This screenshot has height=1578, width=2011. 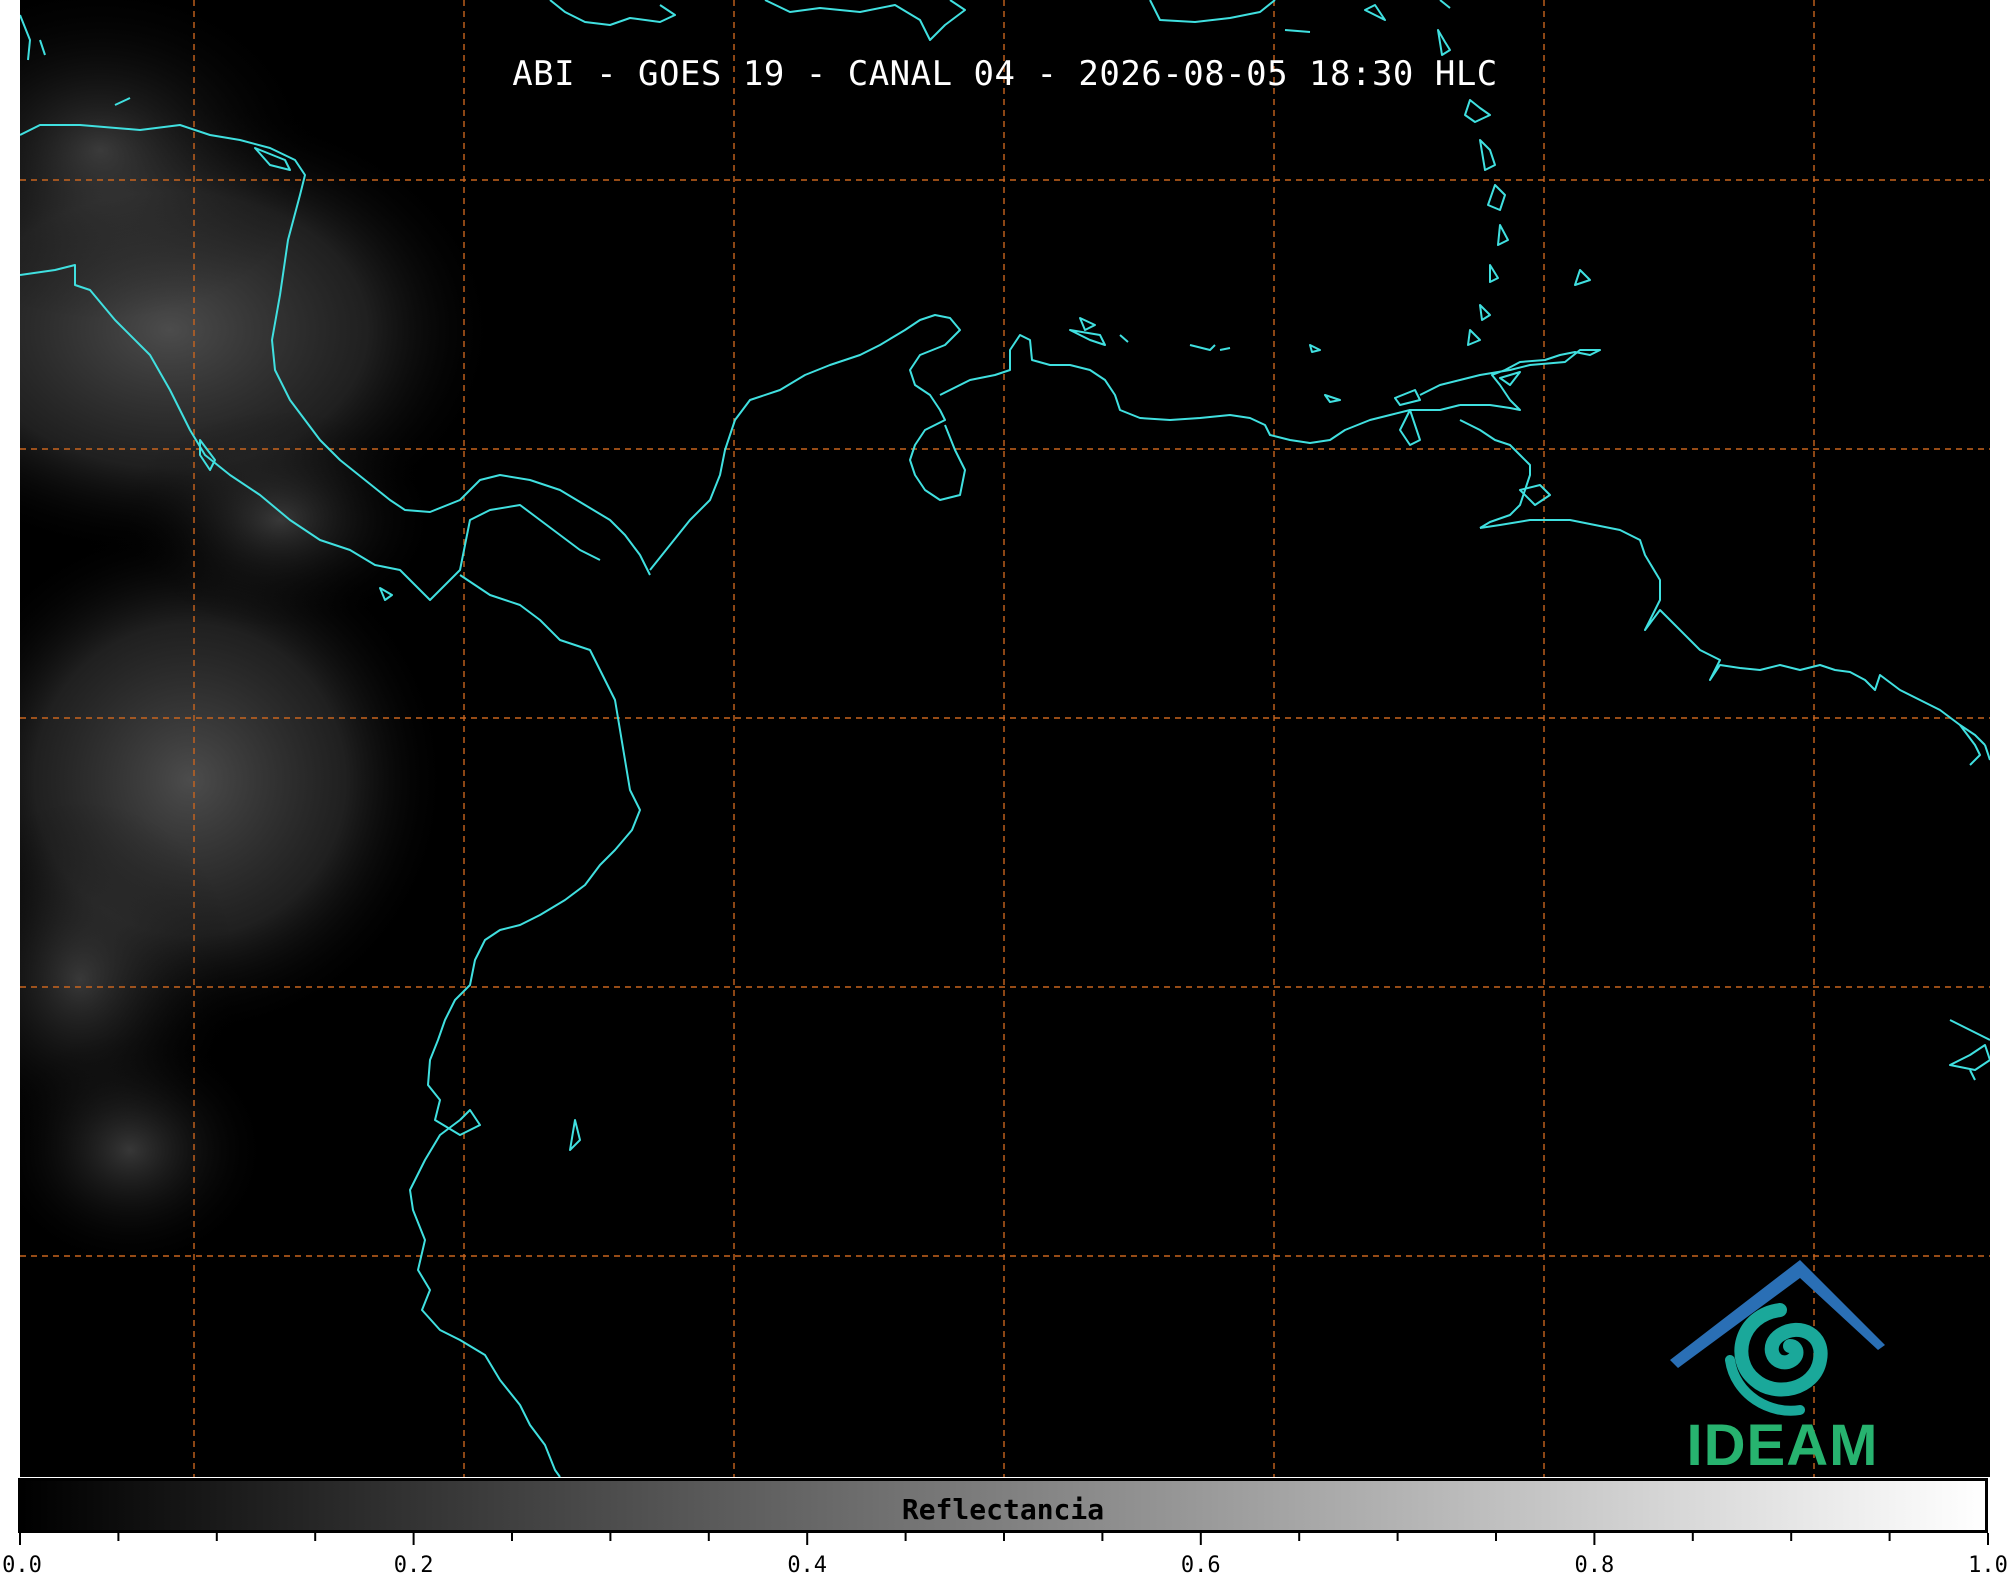 I want to click on colorbar-tick-label: 0.4, so click(x=807, y=1565).